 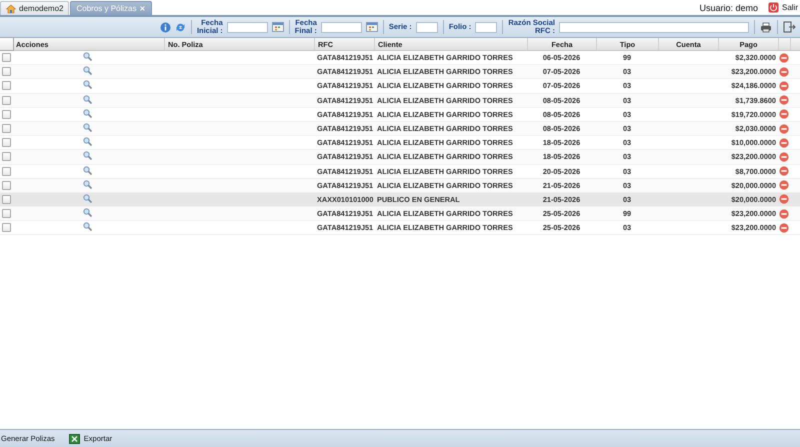 What do you see at coordinates (165, 27) in the screenshot?
I see `info-icon` at bounding box center [165, 27].